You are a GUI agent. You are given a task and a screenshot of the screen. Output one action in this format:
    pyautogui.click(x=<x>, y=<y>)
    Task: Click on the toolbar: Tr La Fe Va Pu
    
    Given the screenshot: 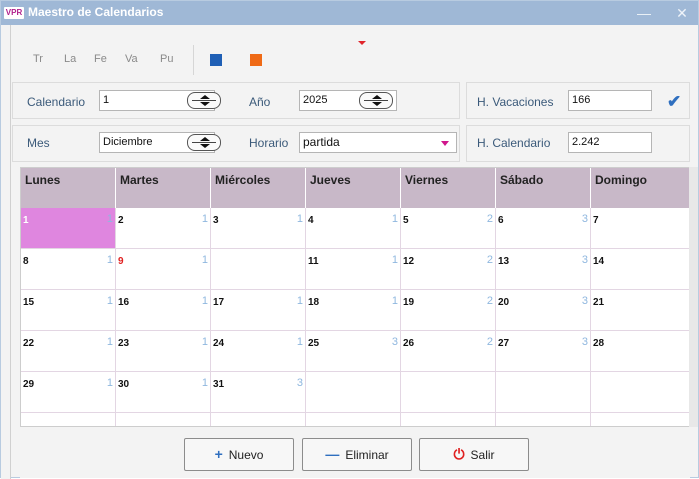 What is the action you would take?
    pyautogui.click(x=355, y=56)
    